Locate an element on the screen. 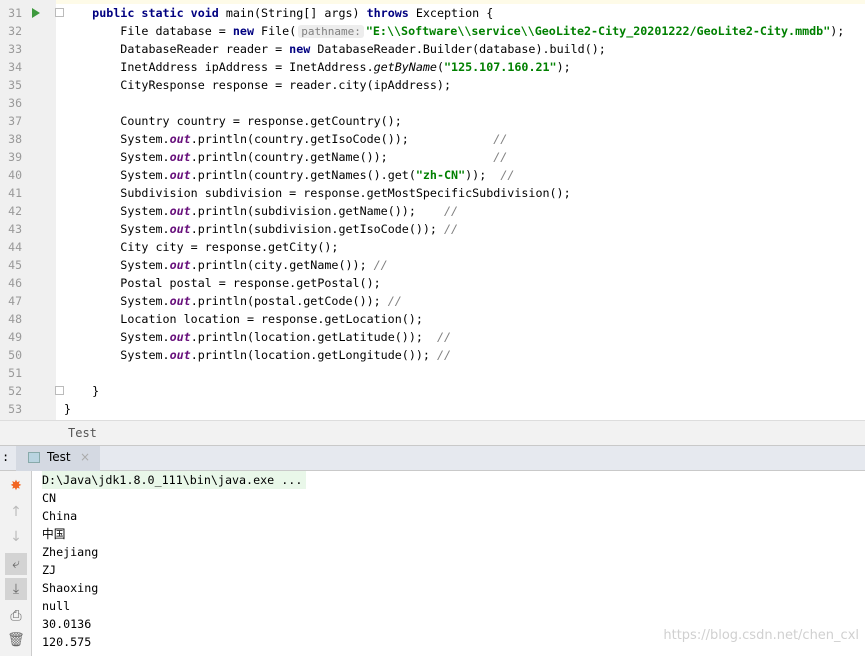 This screenshot has width=865, height=656. console-line: 120.575 is located at coordinates (67, 642).